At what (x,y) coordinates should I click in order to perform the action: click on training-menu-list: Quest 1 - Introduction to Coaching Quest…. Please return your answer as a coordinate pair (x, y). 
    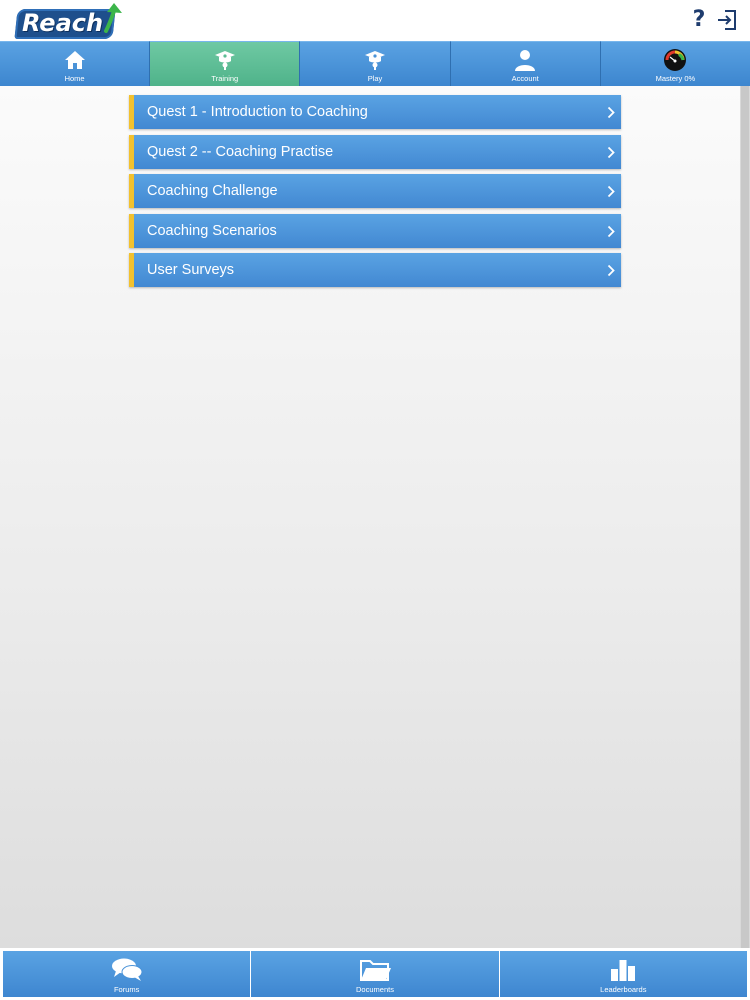
    Looking at the image, I should click on (375, 194).